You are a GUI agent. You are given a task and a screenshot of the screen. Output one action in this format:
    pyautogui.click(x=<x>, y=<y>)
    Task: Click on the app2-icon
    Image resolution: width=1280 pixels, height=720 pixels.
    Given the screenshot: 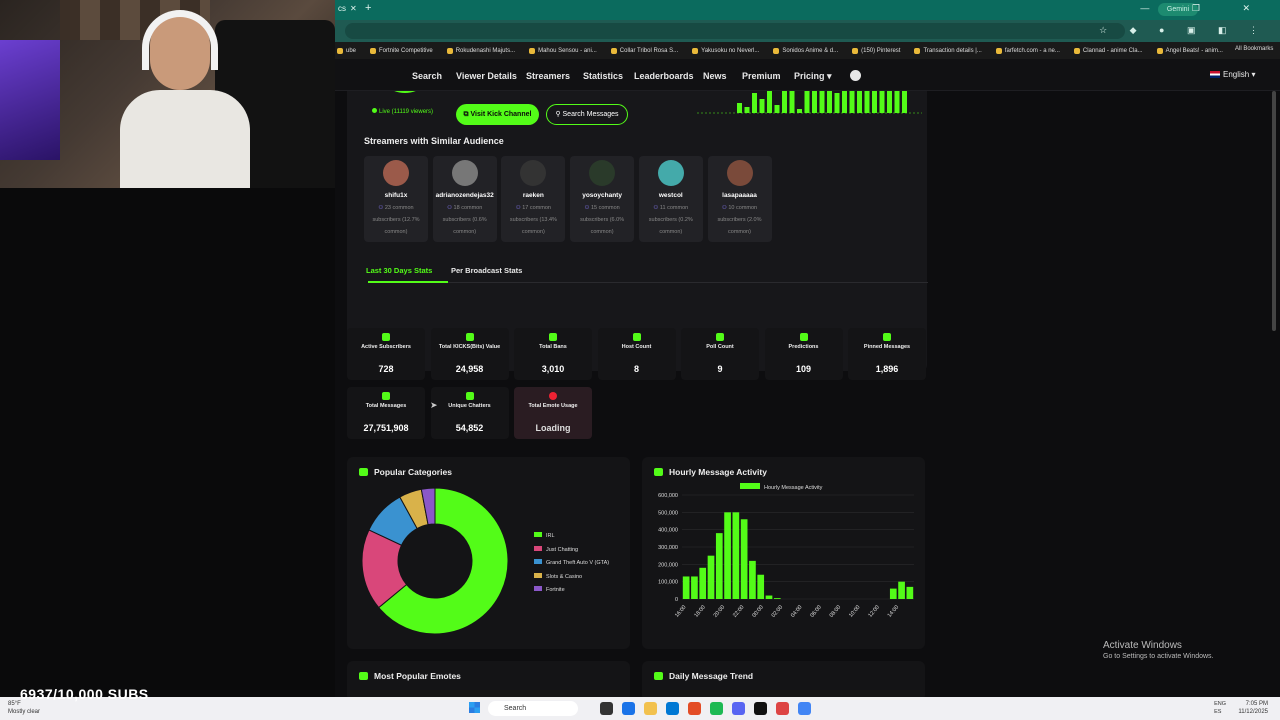 What is the action you would take?
    pyautogui.click(x=782, y=708)
    